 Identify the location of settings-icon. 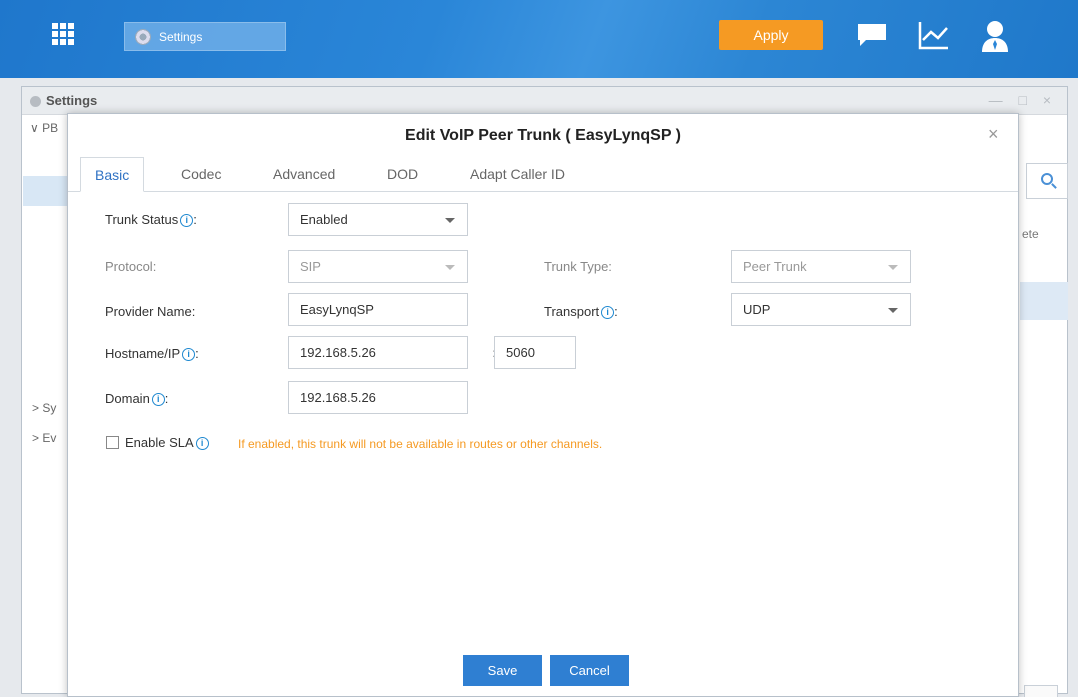
(143, 37).